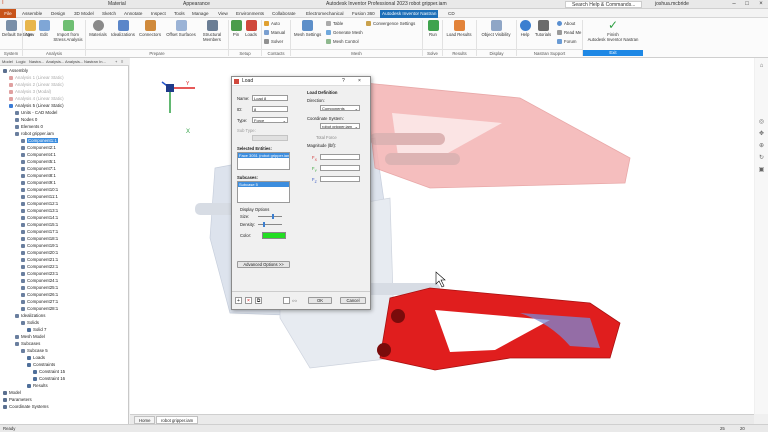  What do you see at coordinates (39, 246) in the screenshot?
I see `tree-item: Component19:1` at bounding box center [39, 246].